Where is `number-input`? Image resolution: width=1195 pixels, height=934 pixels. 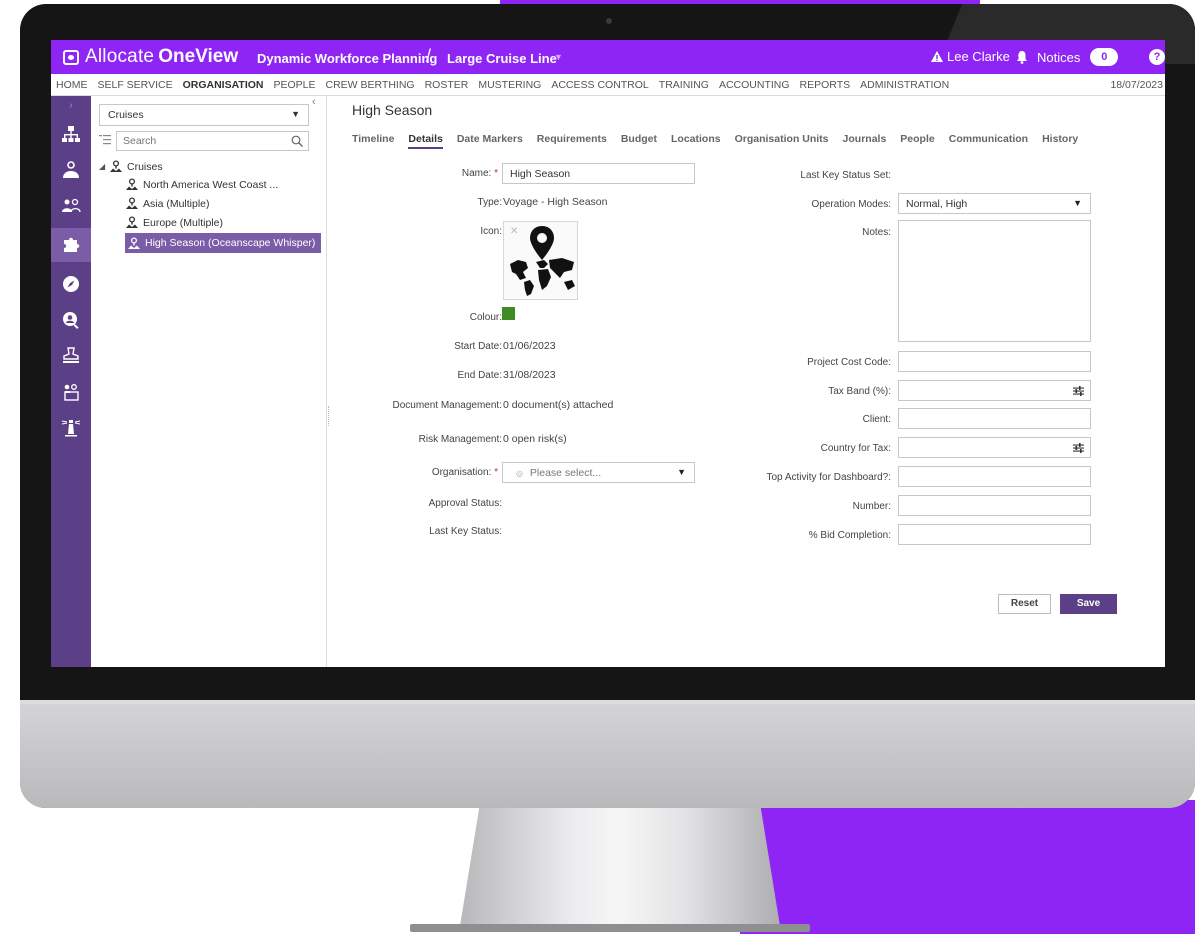 number-input is located at coordinates (994, 505).